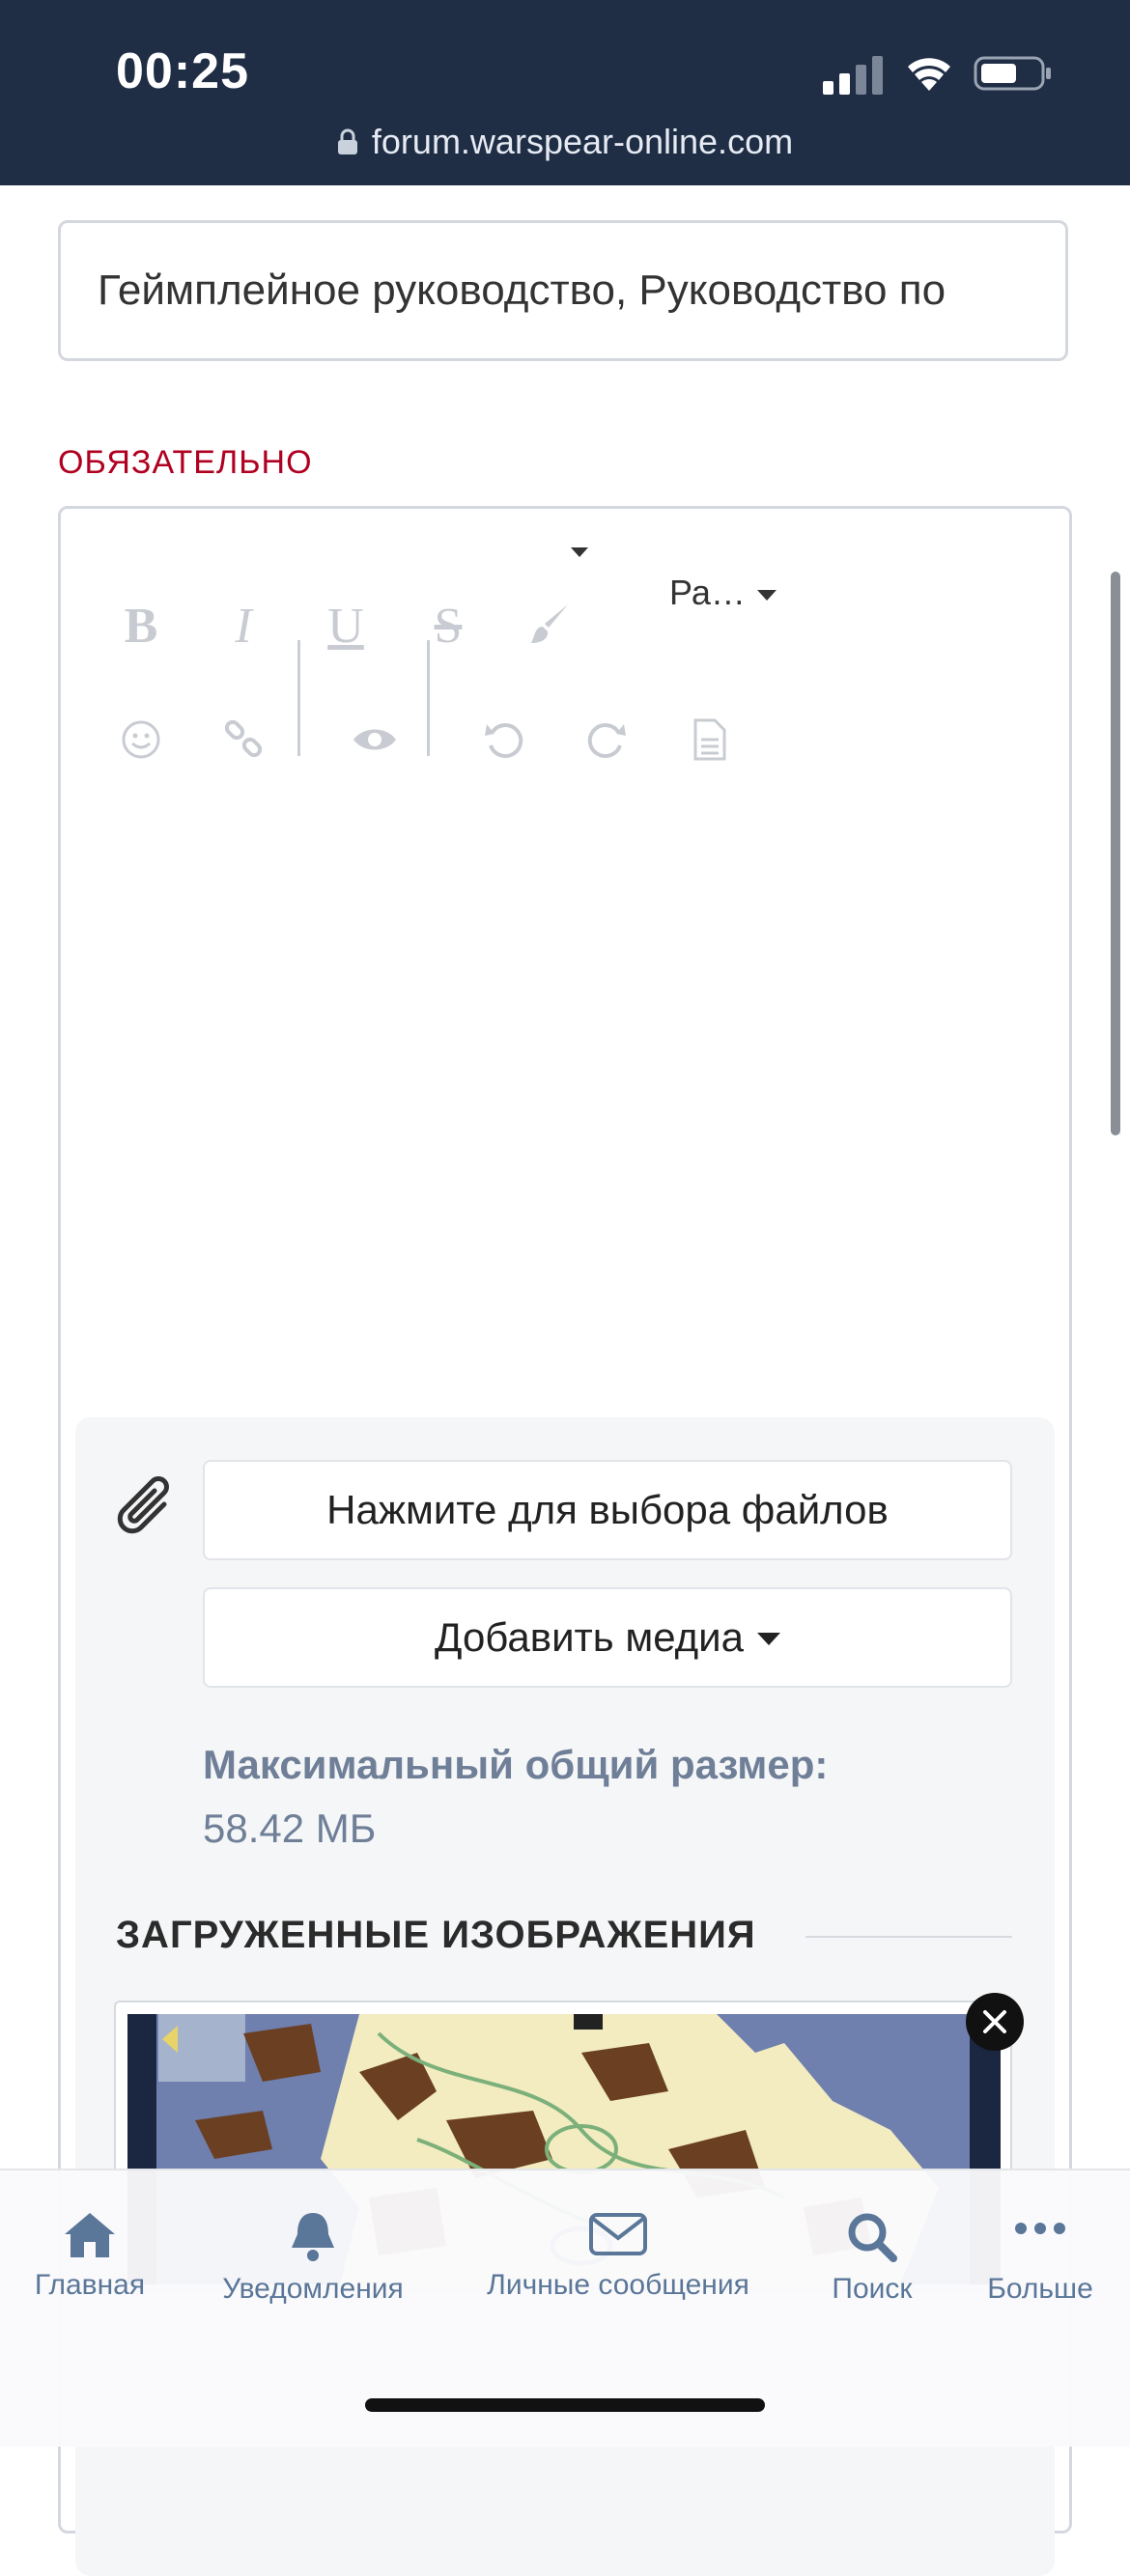 The height and width of the screenshot is (2576, 1130). I want to click on status-time: 00:25, so click(183, 71).